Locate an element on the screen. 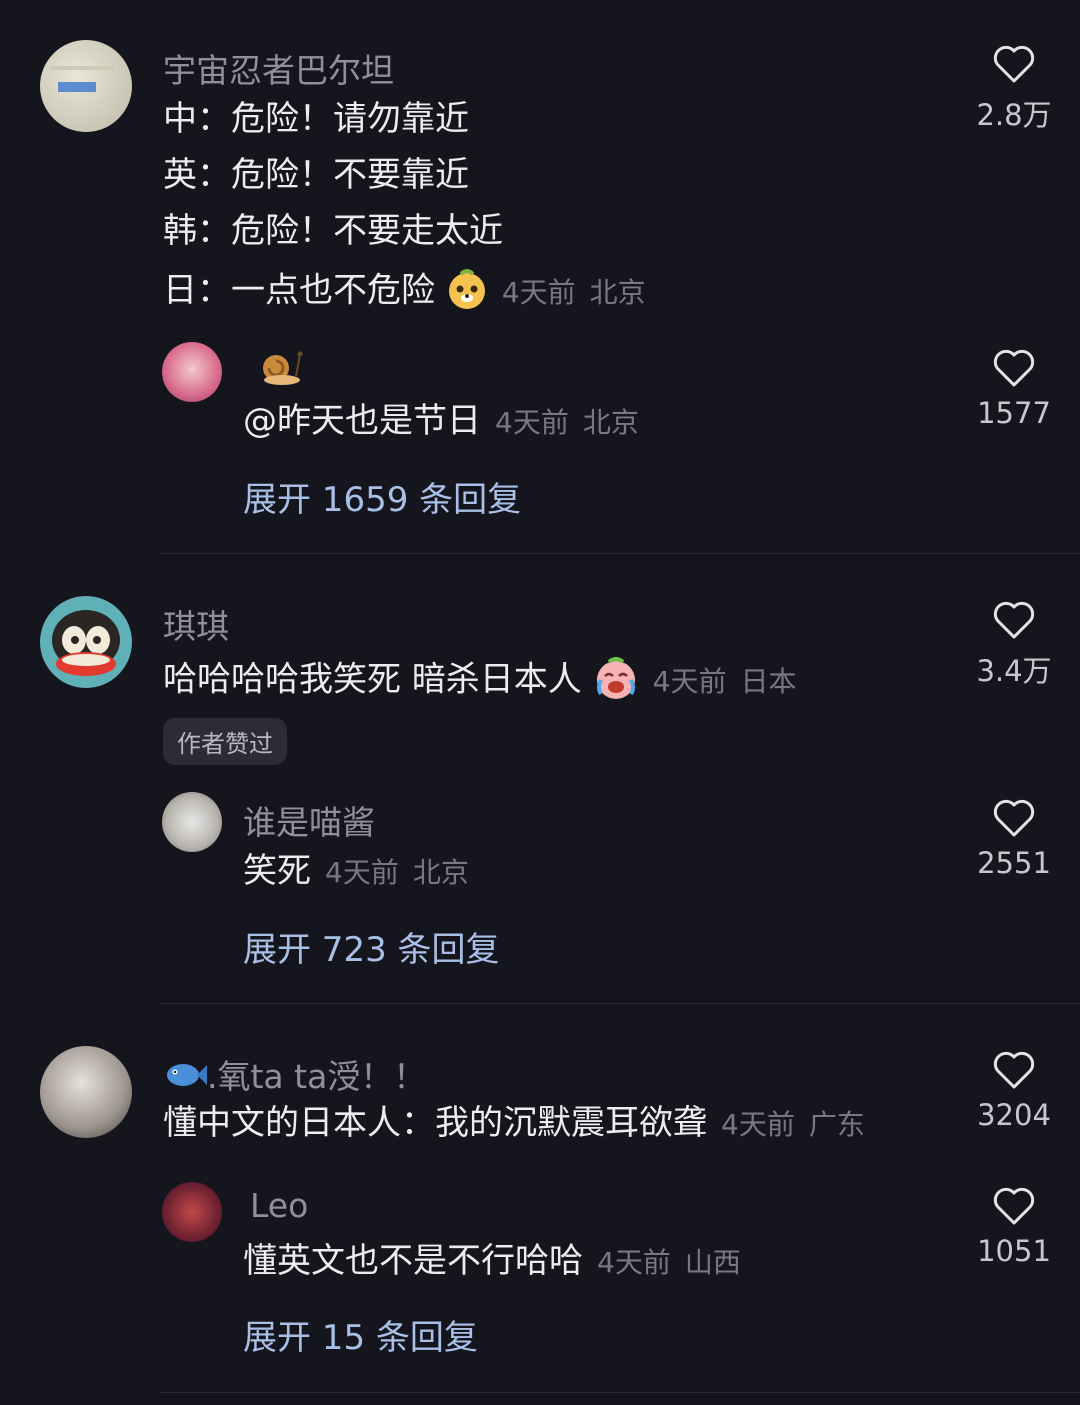 This screenshot has height=1405, width=1080. like-button: 1577 is located at coordinates (1014, 389).